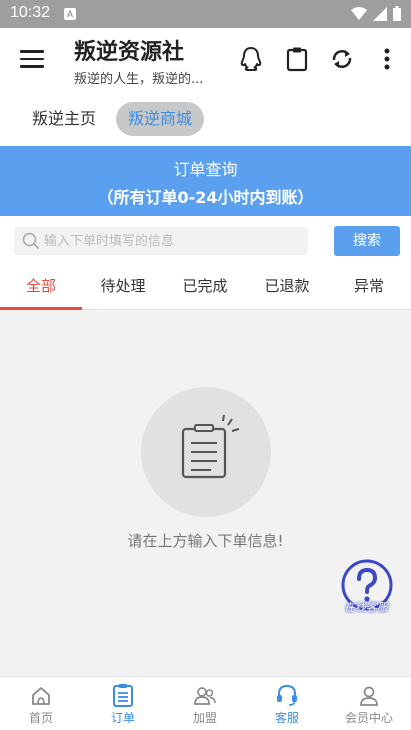  What do you see at coordinates (41, 288) in the screenshot?
I see `tab-all: 全部` at bounding box center [41, 288].